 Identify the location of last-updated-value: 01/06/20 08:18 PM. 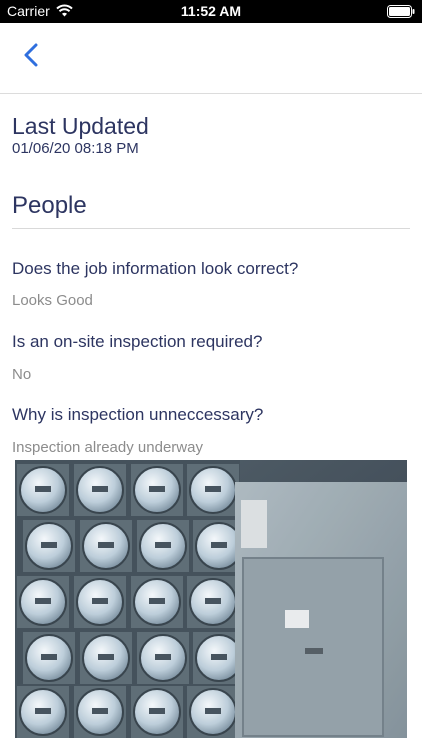
(75, 148).